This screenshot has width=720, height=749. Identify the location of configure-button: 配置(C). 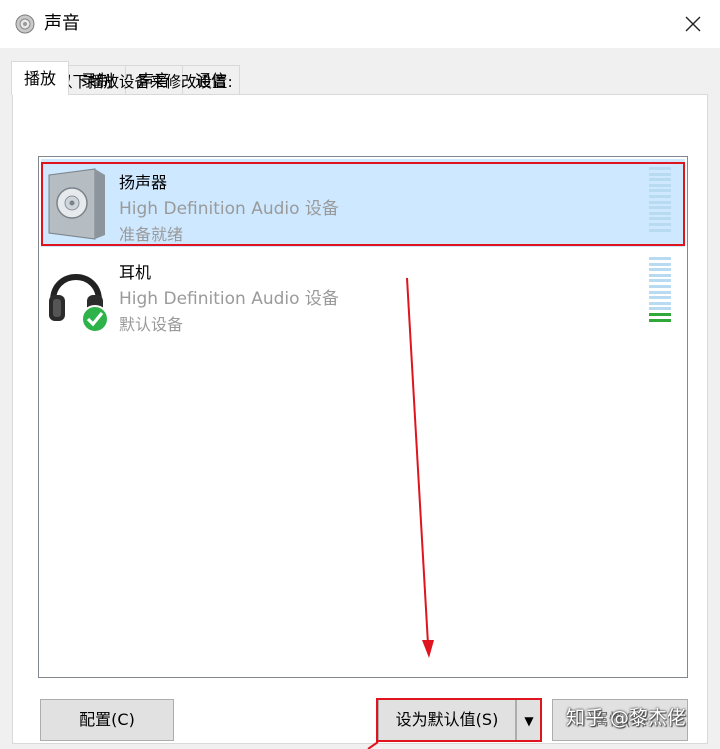
(107, 720).